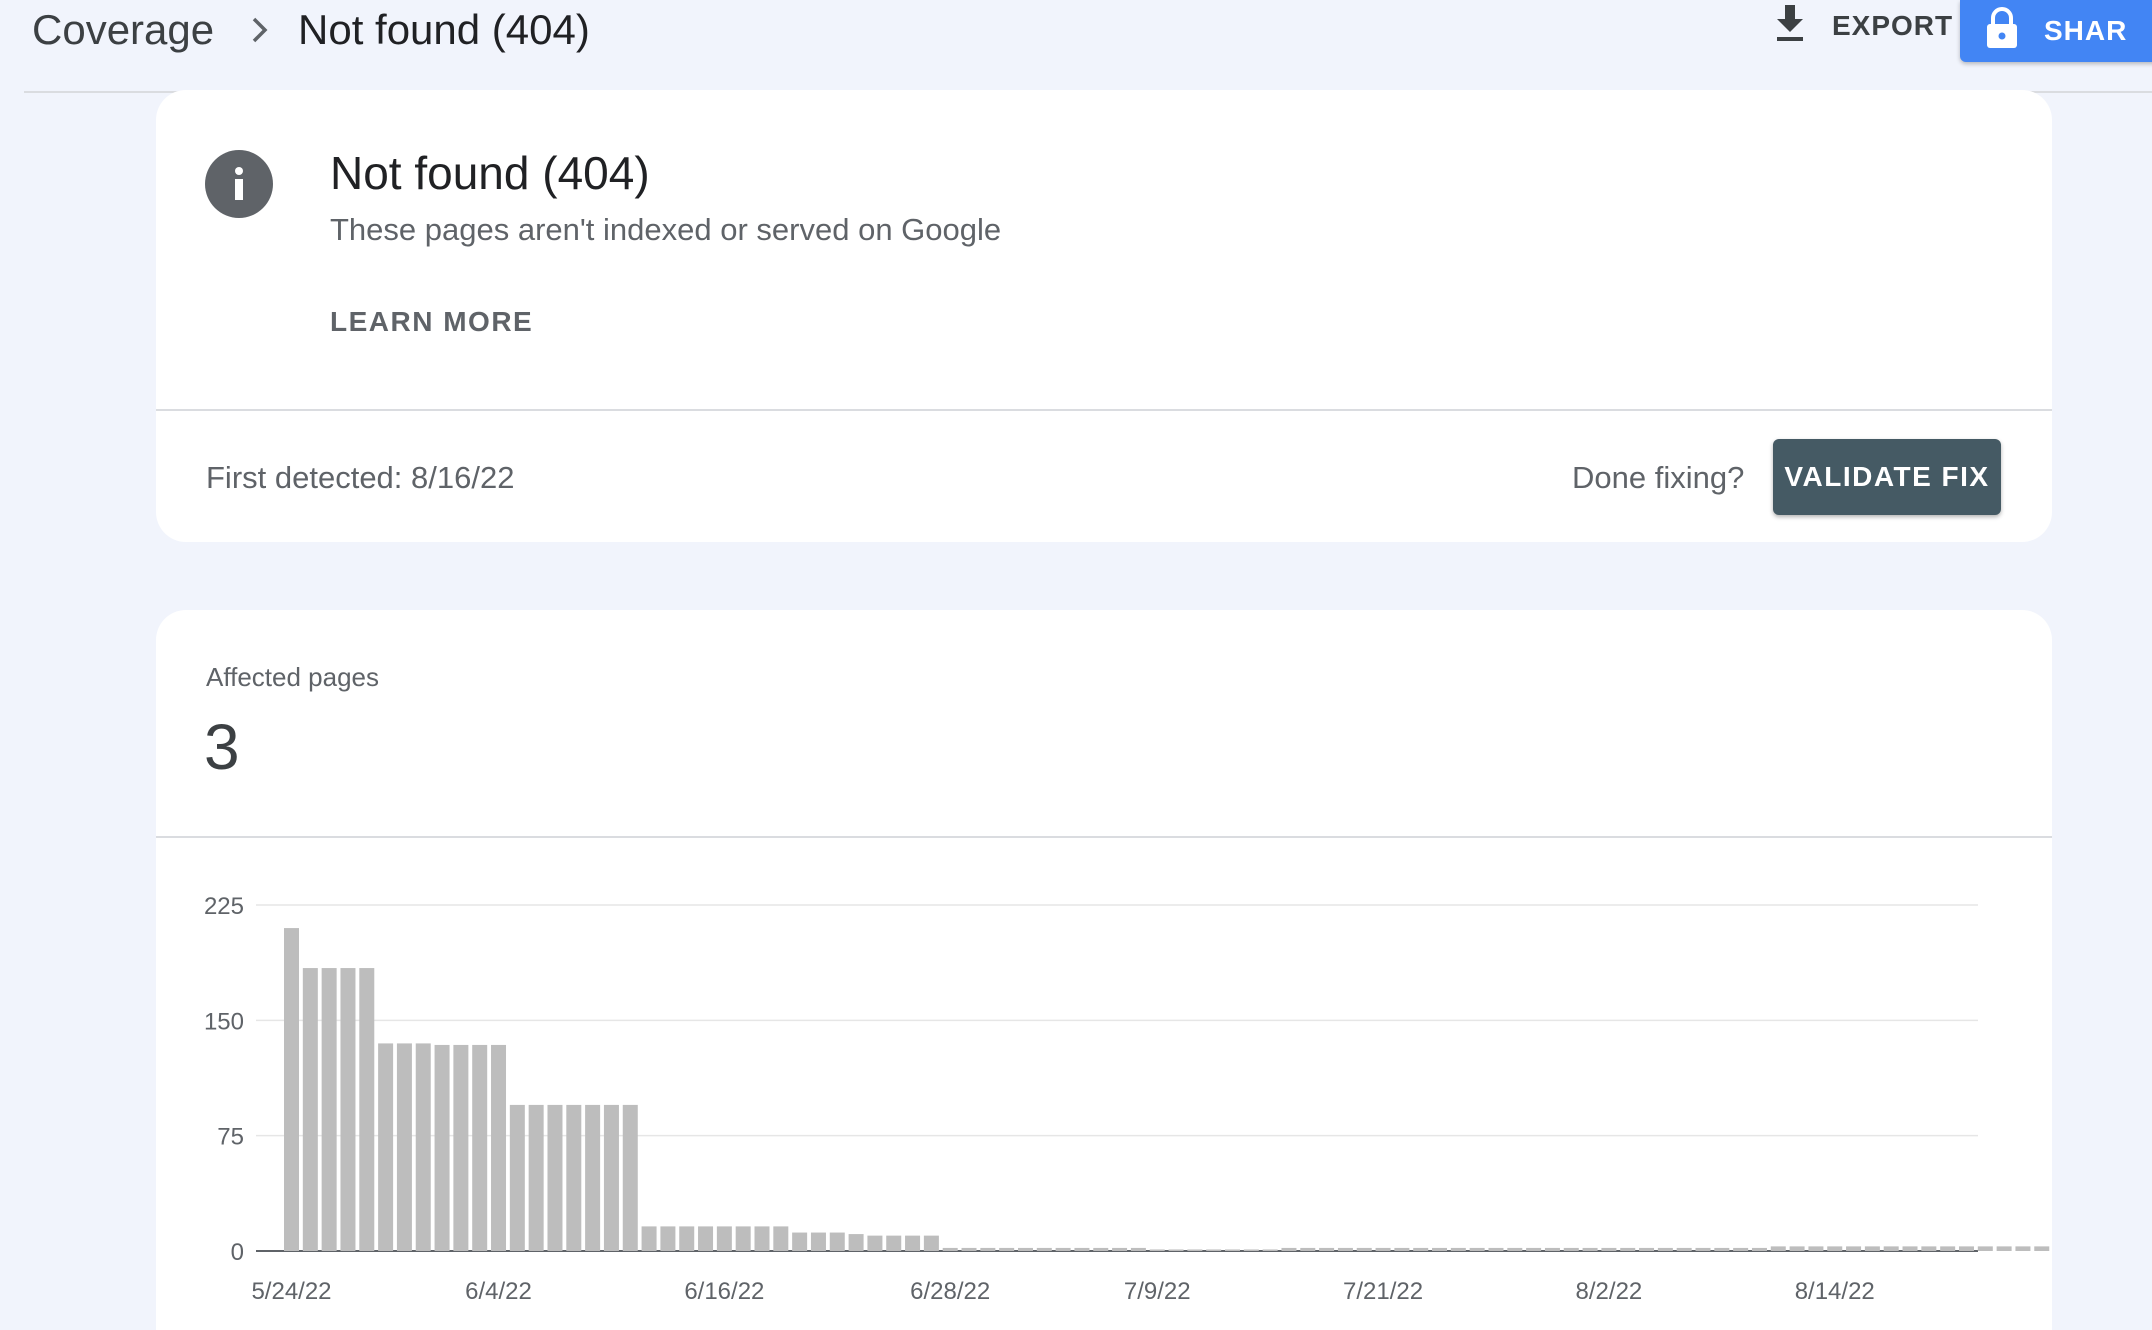  I want to click on affected-pages-count: 3, so click(222, 747).